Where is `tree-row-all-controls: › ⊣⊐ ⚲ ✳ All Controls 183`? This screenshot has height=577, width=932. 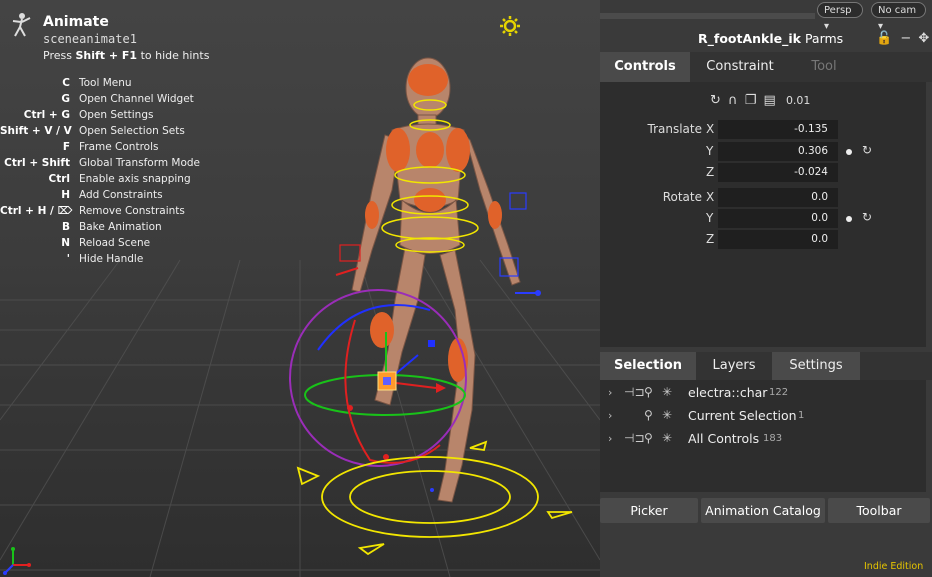
tree-row-all-controls: › ⊣⊐ ⚲ ✳ All Controls 183 is located at coordinates (763, 439).